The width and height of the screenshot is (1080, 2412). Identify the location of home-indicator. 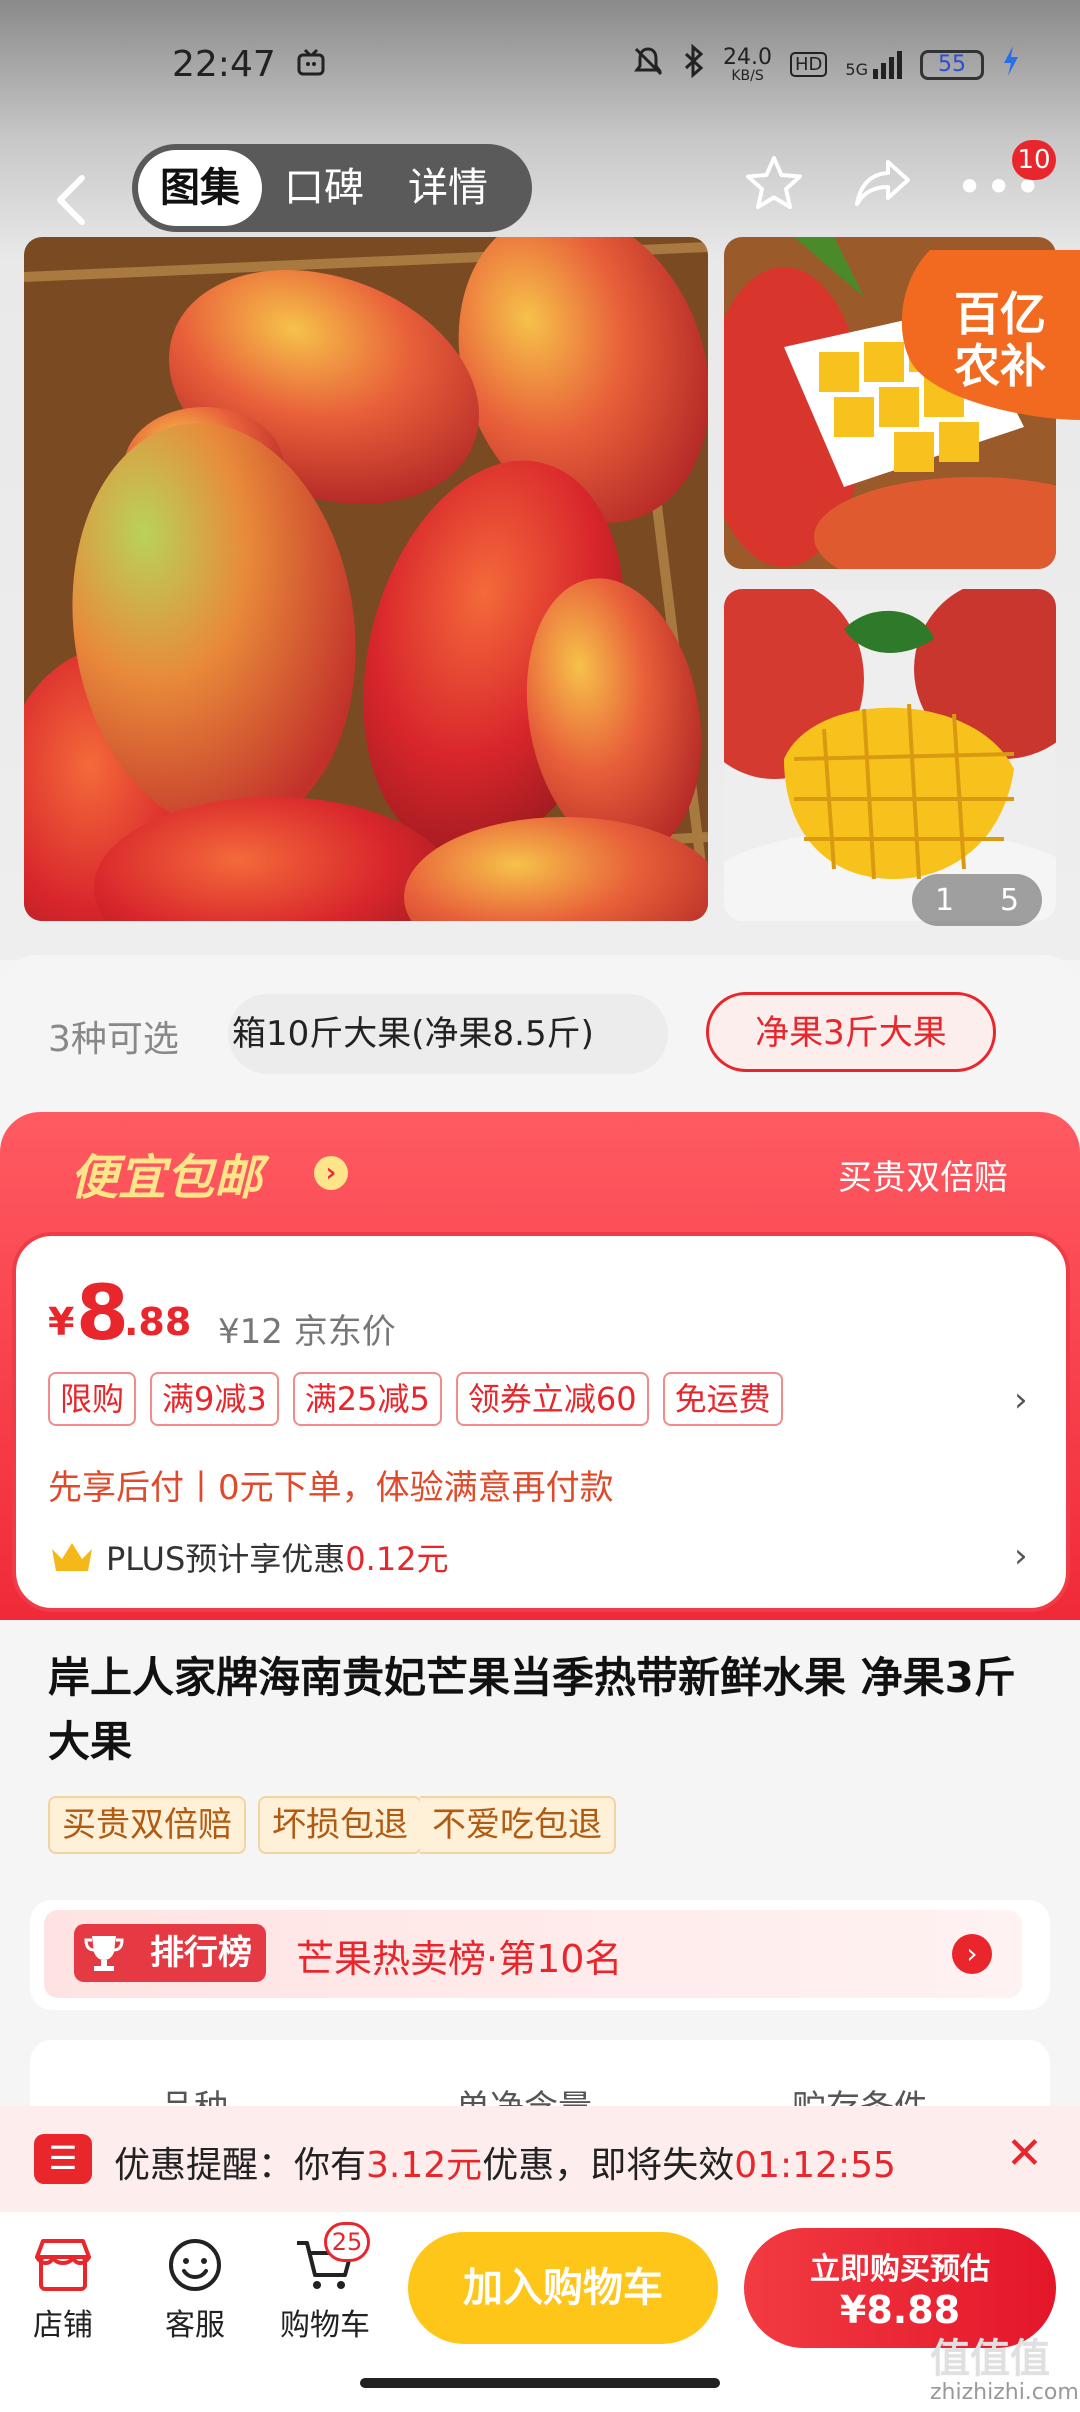
(540, 2383).